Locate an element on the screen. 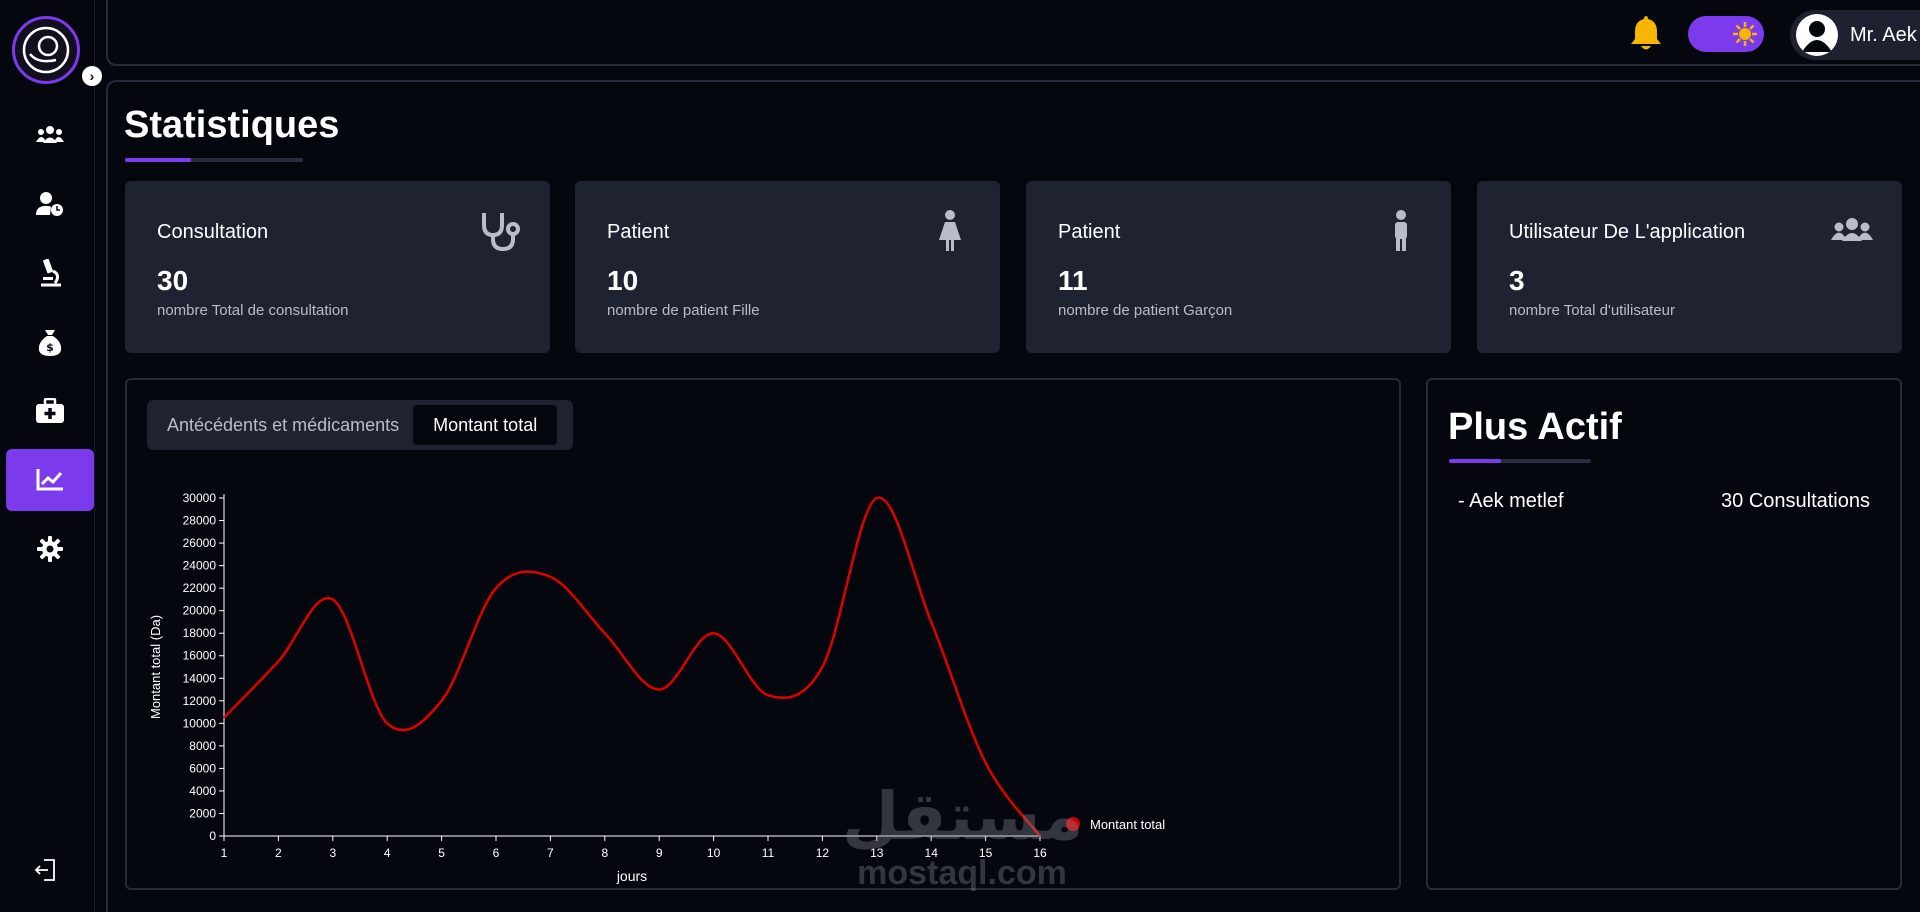 This screenshot has width=1920, height=912. card-description: nombre de patient Garçon is located at coordinates (1145, 310).